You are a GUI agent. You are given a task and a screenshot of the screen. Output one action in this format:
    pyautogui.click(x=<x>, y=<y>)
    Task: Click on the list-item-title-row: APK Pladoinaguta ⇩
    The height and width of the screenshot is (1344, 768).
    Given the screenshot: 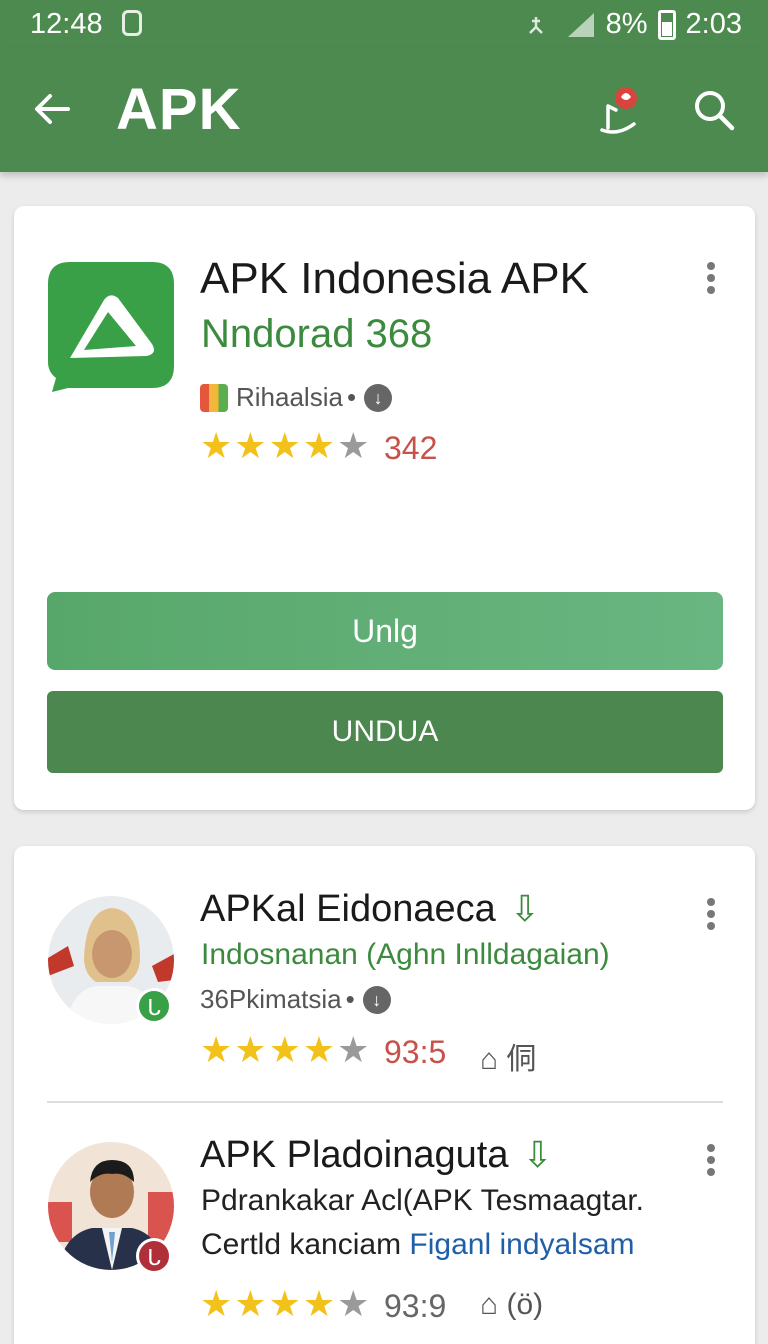 What is the action you would take?
    pyautogui.click(x=376, y=1155)
    